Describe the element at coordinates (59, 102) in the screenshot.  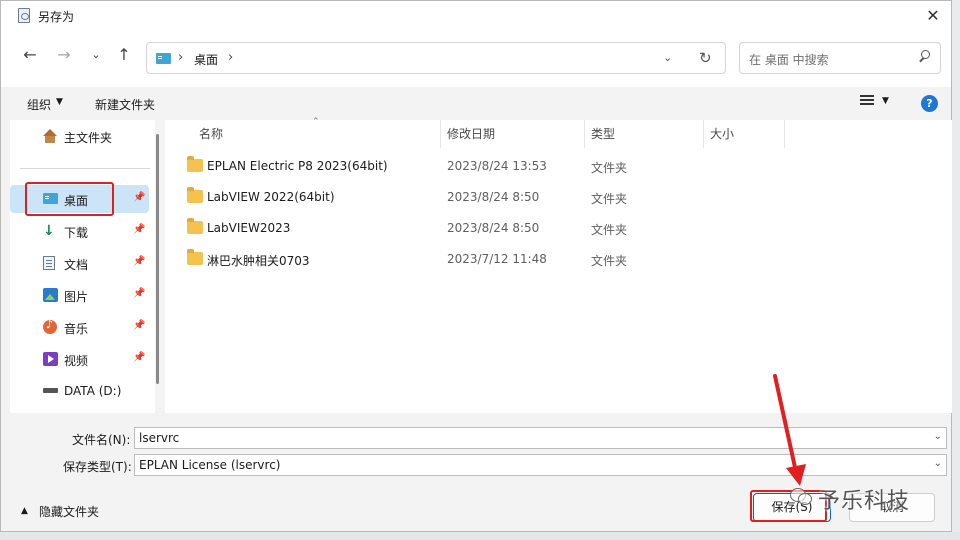
I see `organize-dropdown-icon: ▼` at that location.